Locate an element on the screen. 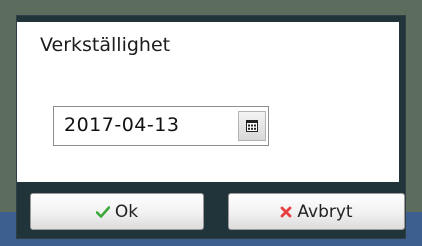  calendar-button is located at coordinates (252, 126).